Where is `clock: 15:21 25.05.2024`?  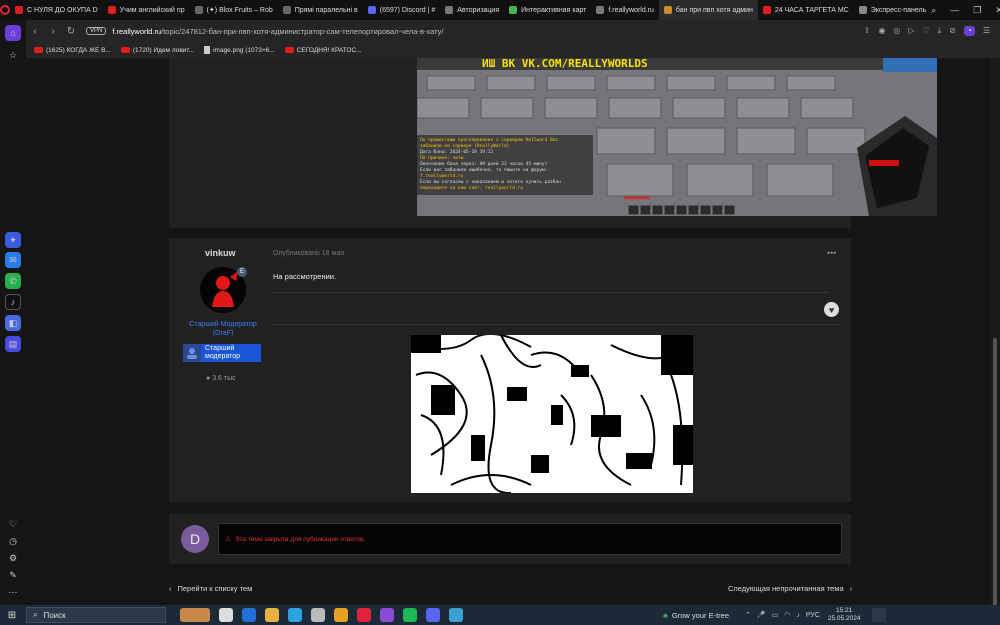 clock: 15:21 25.05.2024 is located at coordinates (844, 615).